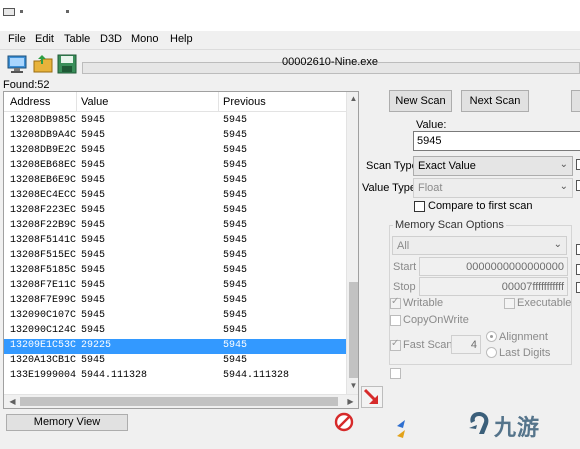  I want to click on add-to-list-arrow-icon, so click(372, 397).